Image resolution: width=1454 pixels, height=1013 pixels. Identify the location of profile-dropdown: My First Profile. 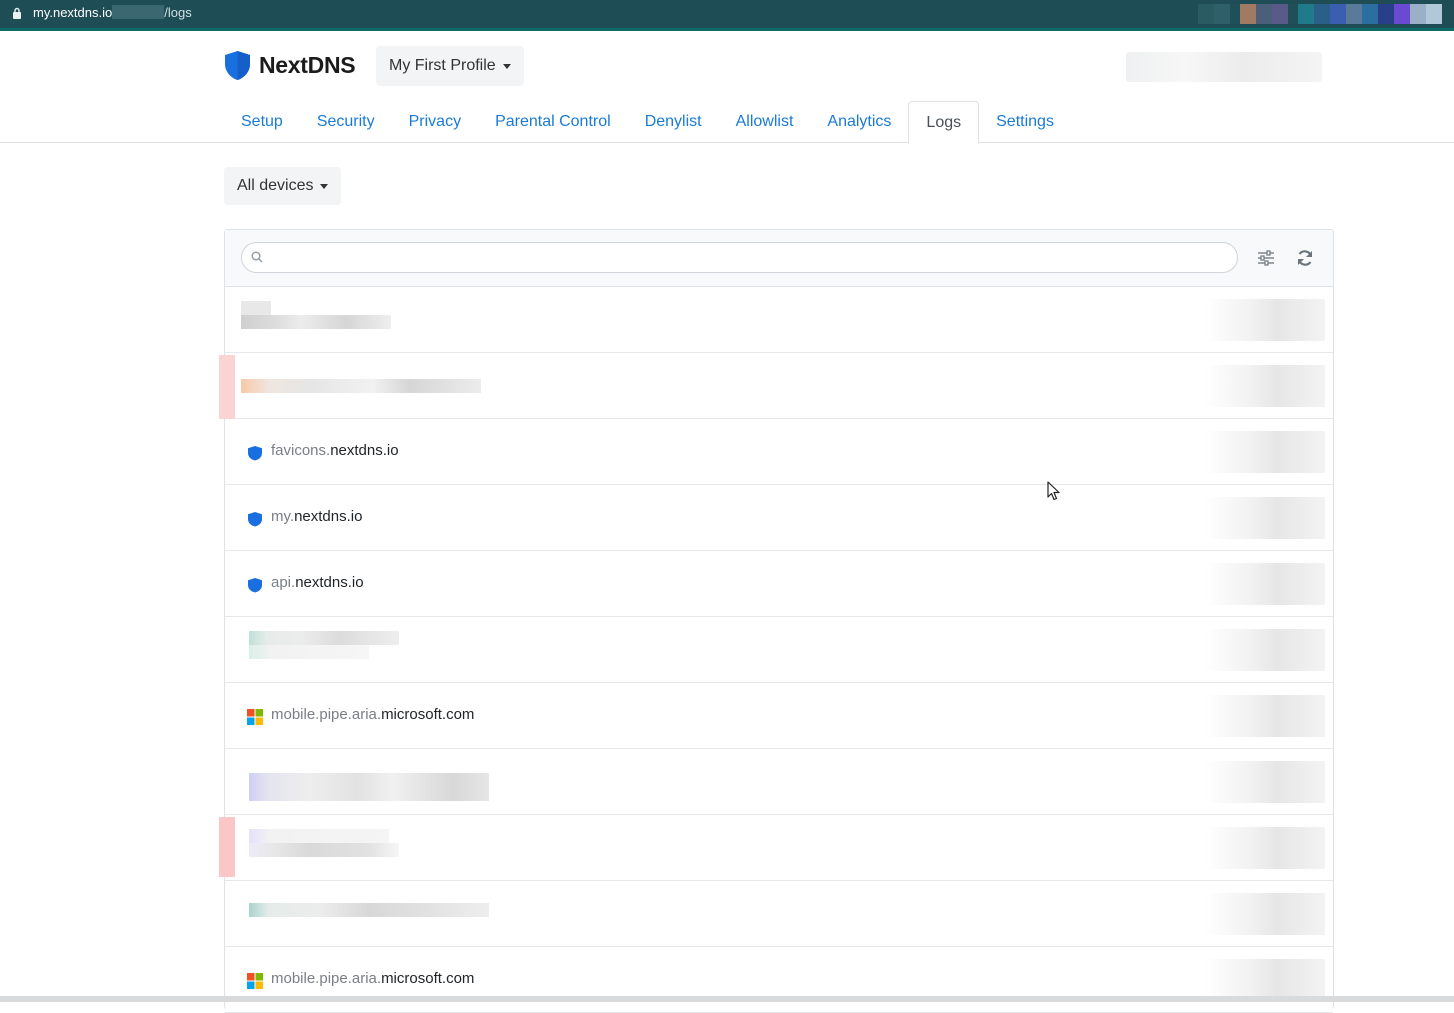
(450, 66).